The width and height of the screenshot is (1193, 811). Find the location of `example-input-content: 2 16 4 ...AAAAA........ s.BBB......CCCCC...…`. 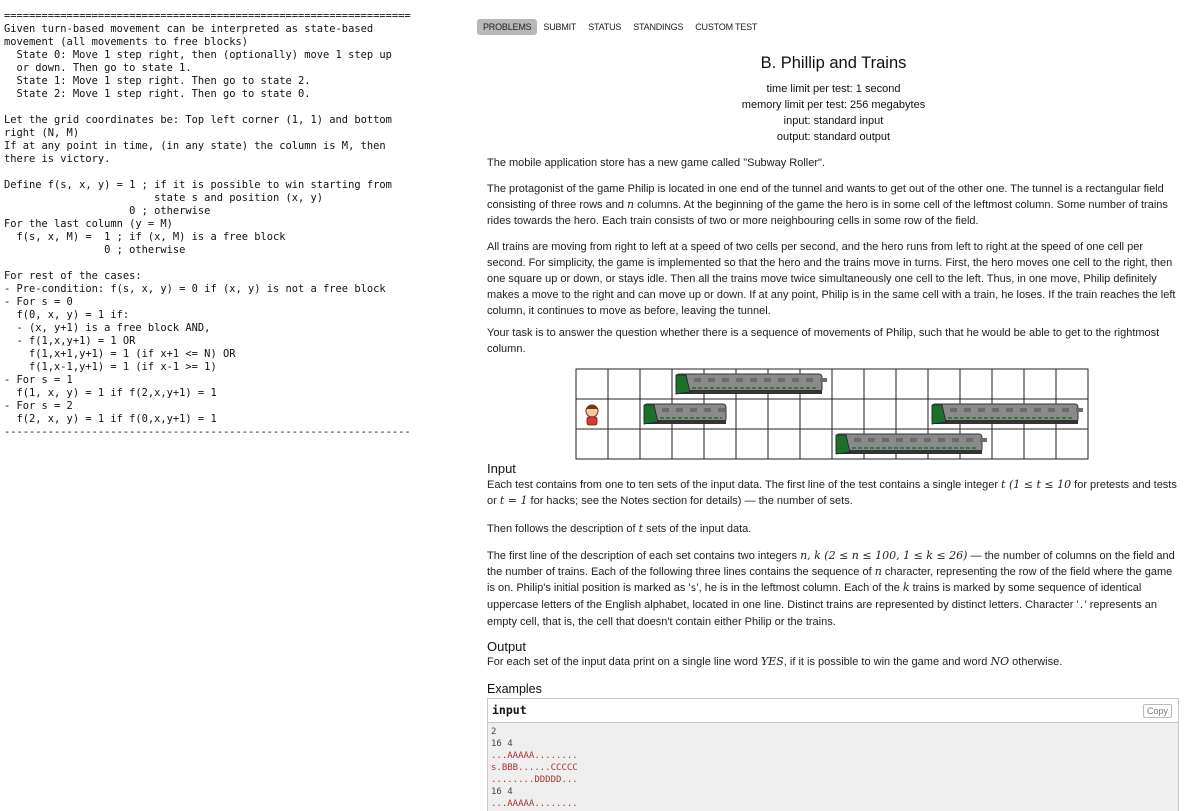

example-input-content: 2 16 4 ...AAAAA........ s.BBB......CCCCC...… is located at coordinates (833, 767).